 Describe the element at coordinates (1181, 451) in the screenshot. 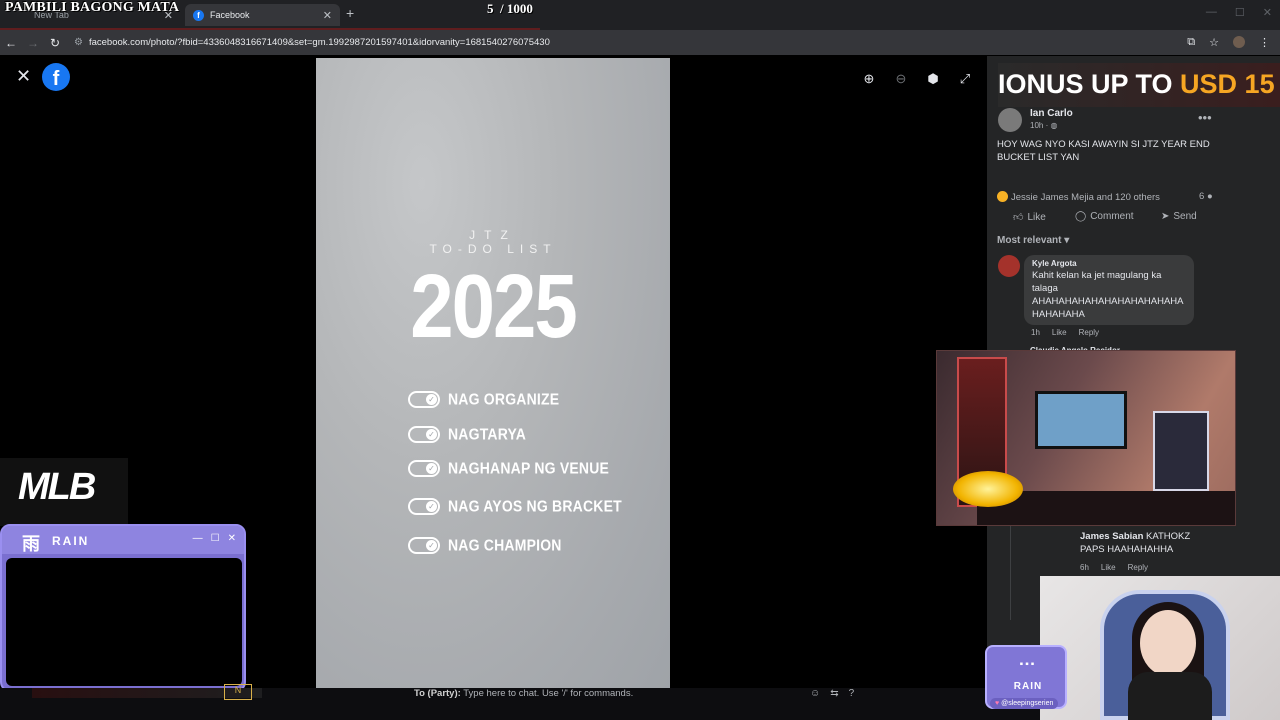

I see `pc-case` at that location.